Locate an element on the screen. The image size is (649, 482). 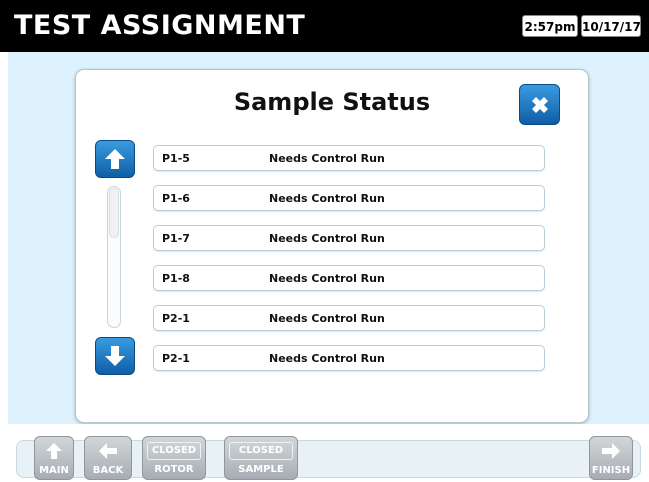
dialog-title: Sample Status is located at coordinates (332, 102).